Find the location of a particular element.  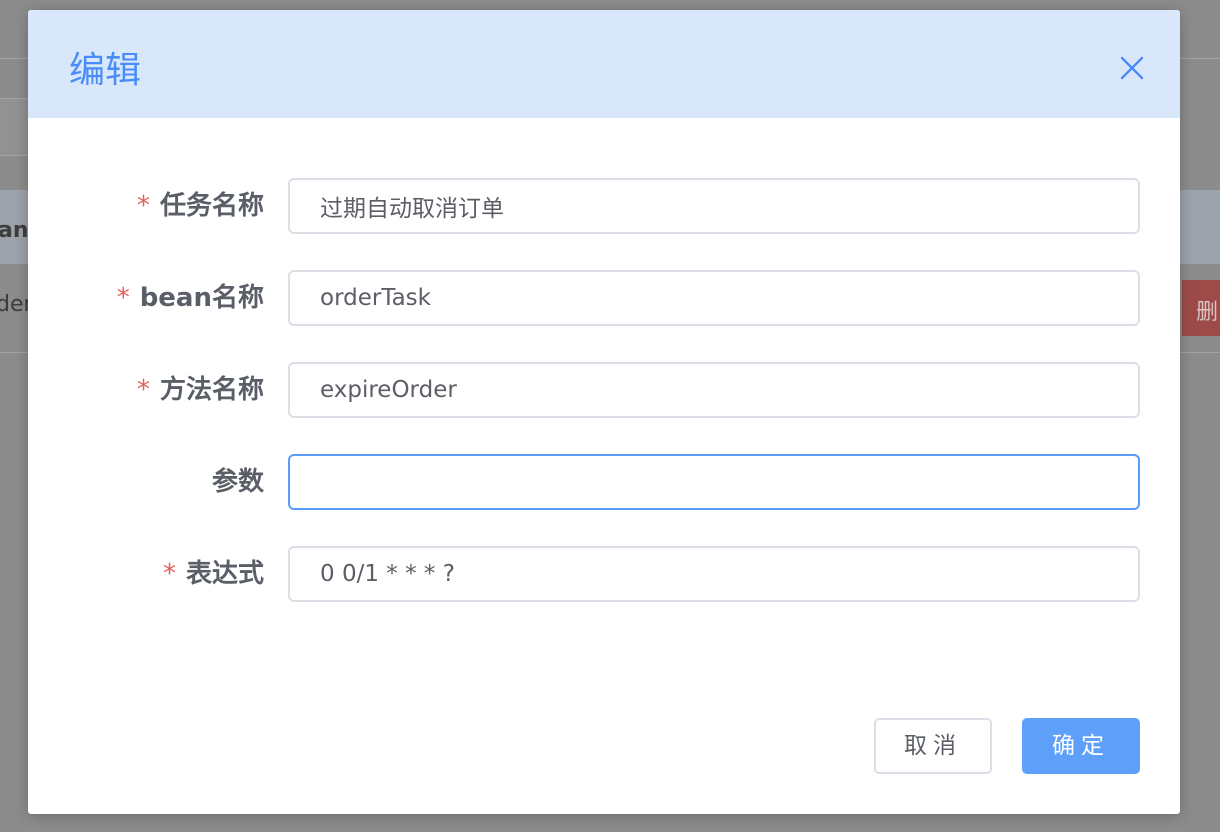

task-name-label-text: 任务名称 is located at coordinates (211, 206).